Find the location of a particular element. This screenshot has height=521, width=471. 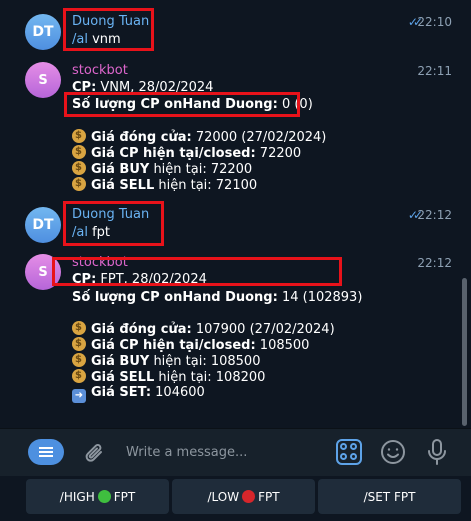

price-value: hiện tại: 72200 is located at coordinates (201, 169).